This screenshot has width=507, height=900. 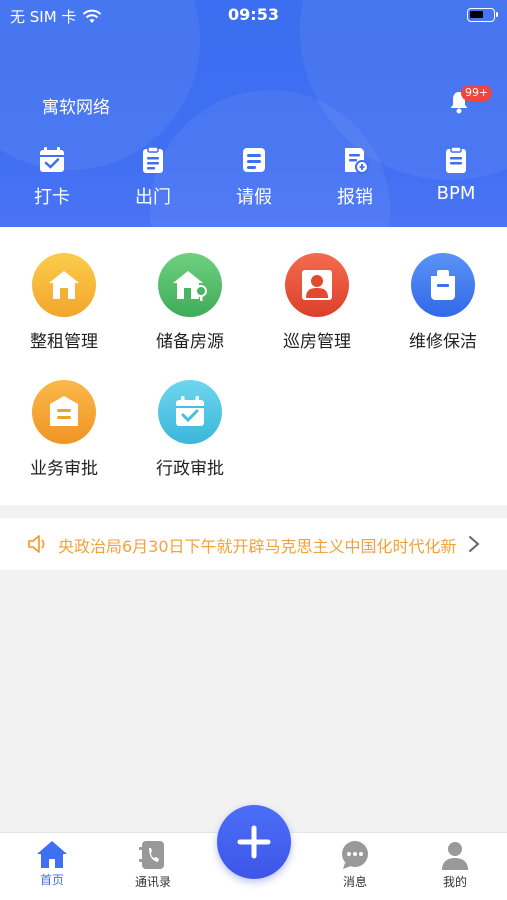 I want to click on tab-label: 首页, so click(x=51, y=880).